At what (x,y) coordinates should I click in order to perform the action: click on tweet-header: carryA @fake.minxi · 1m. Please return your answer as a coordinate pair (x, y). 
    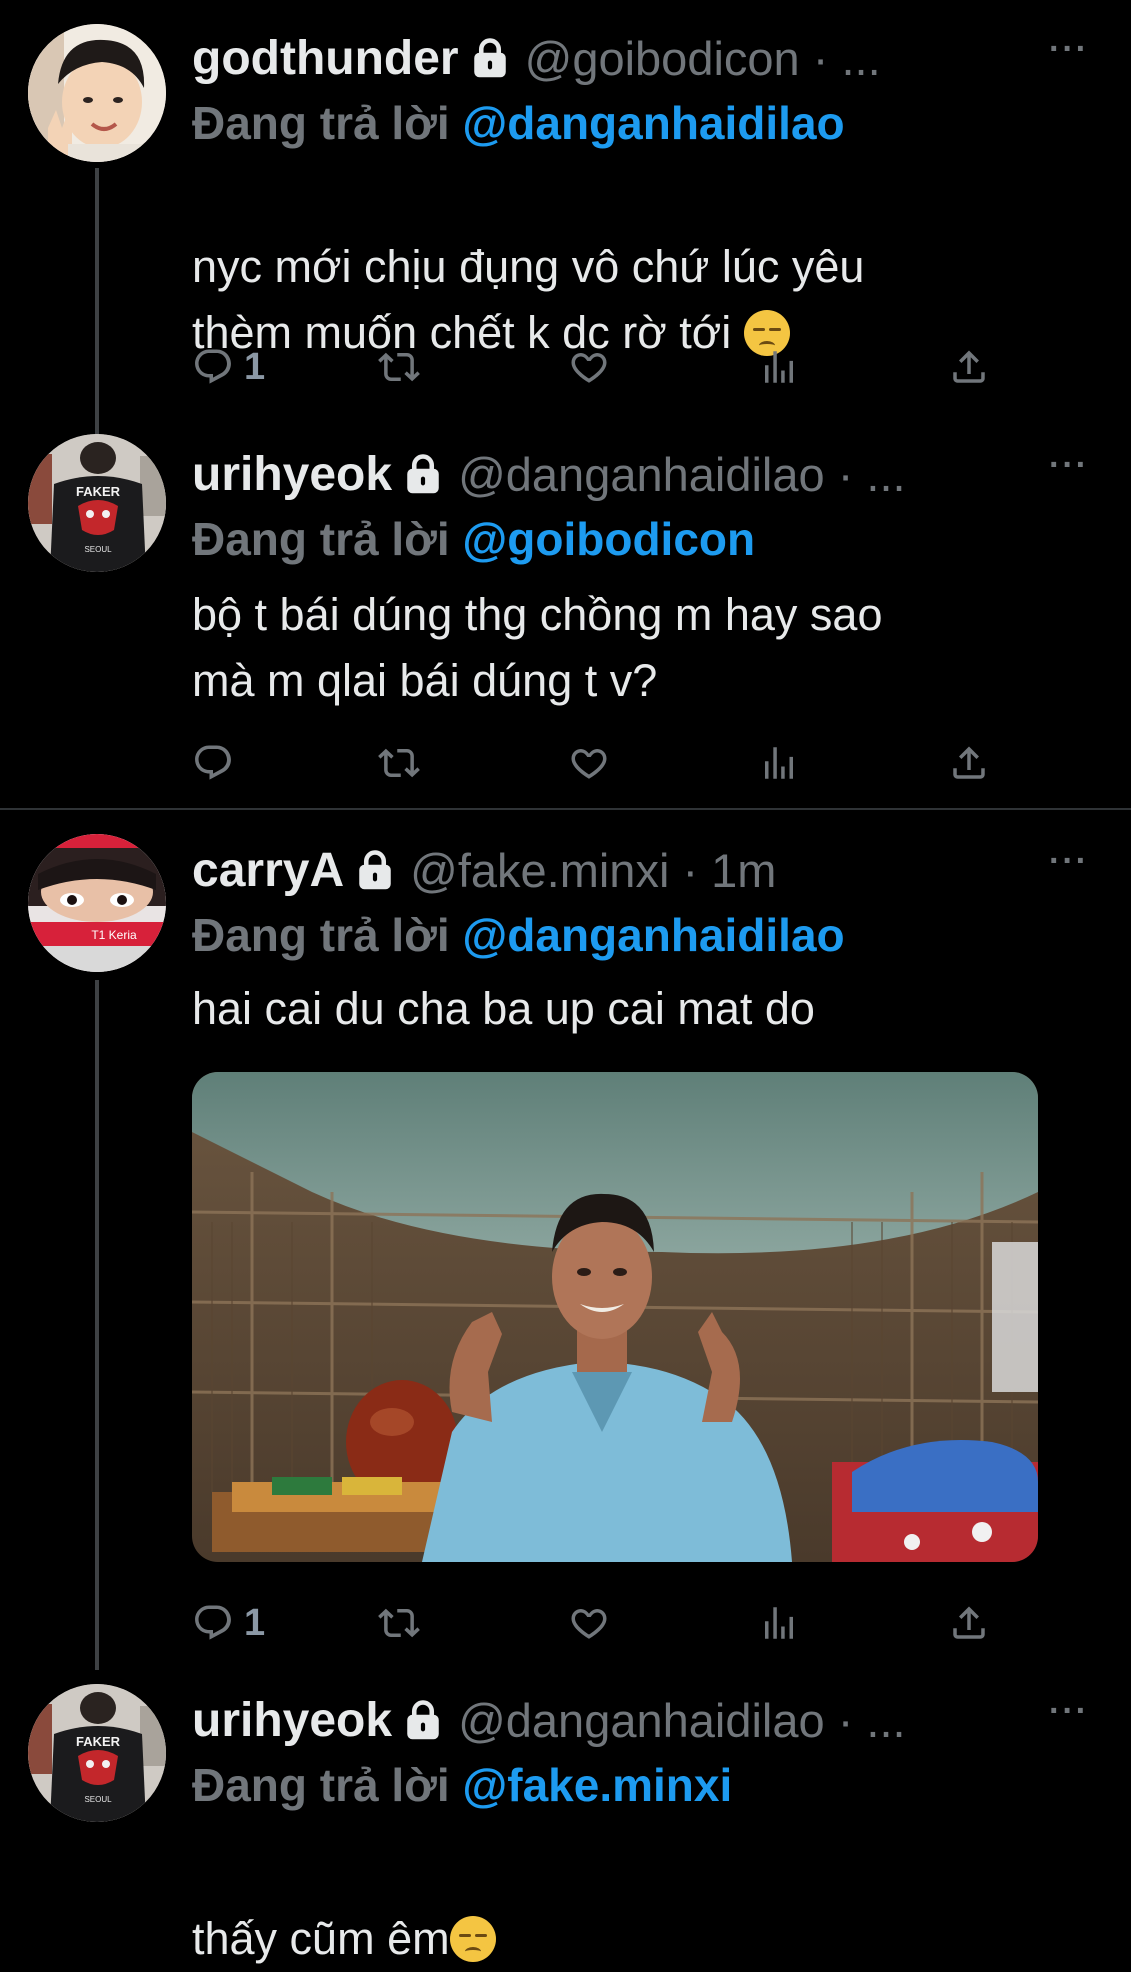
    Looking at the image, I should click on (484, 870).